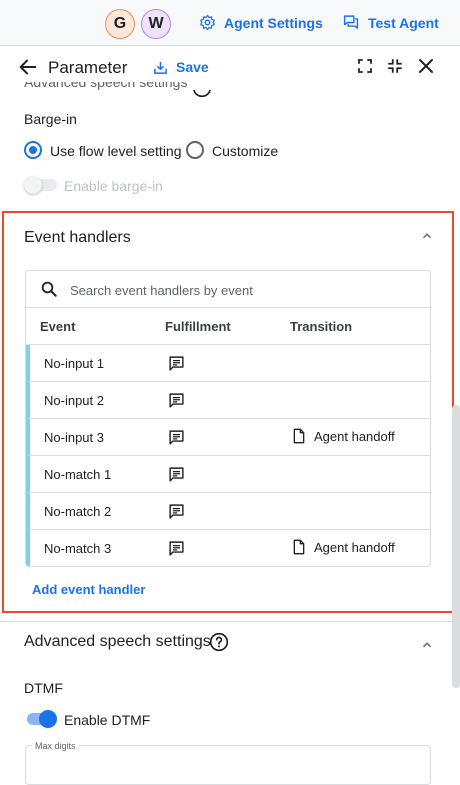 This screenshot has height=785, width=460. What do you see at coordinates (156, 24) in the screenshot?
I see `avatar-w: W` at bounding box center [156, 24].